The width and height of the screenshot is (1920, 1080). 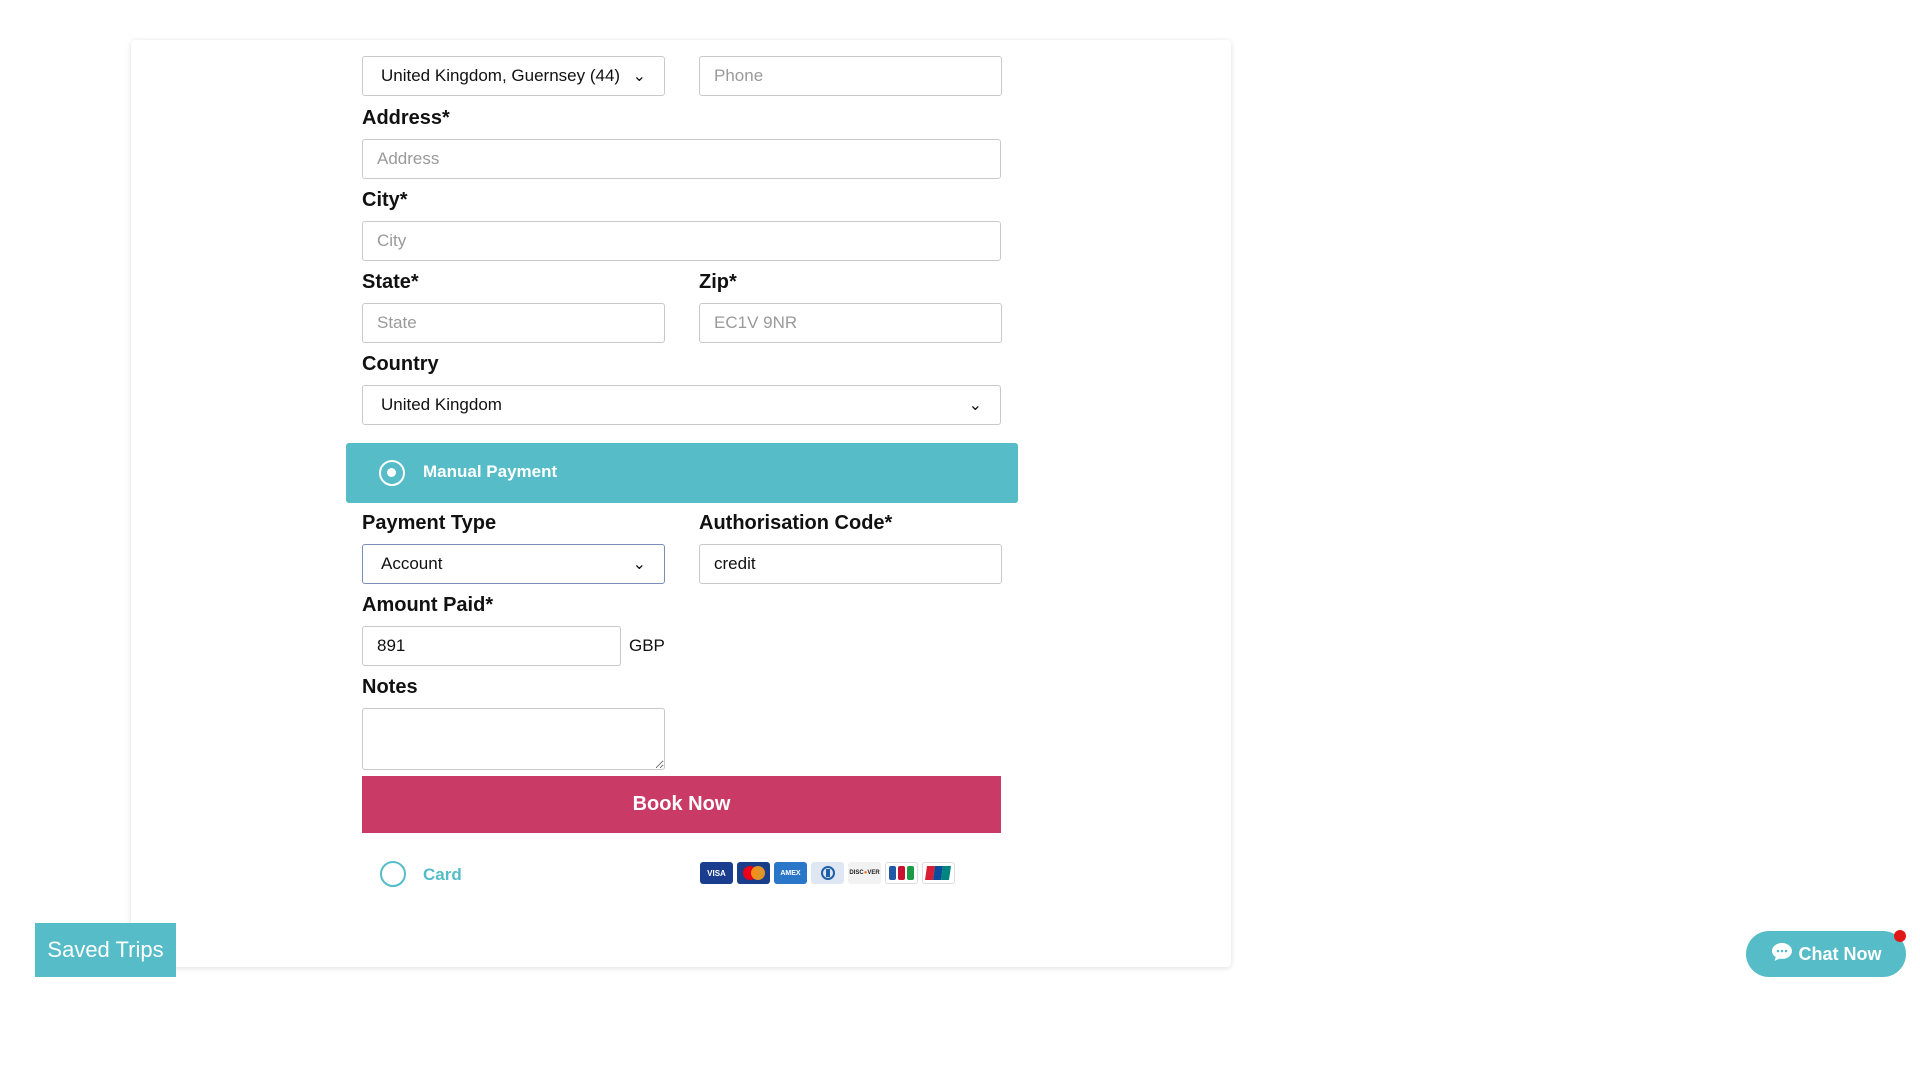 I want to click on country-select: United Kingdom ⌄, so click(x=681, y=405).